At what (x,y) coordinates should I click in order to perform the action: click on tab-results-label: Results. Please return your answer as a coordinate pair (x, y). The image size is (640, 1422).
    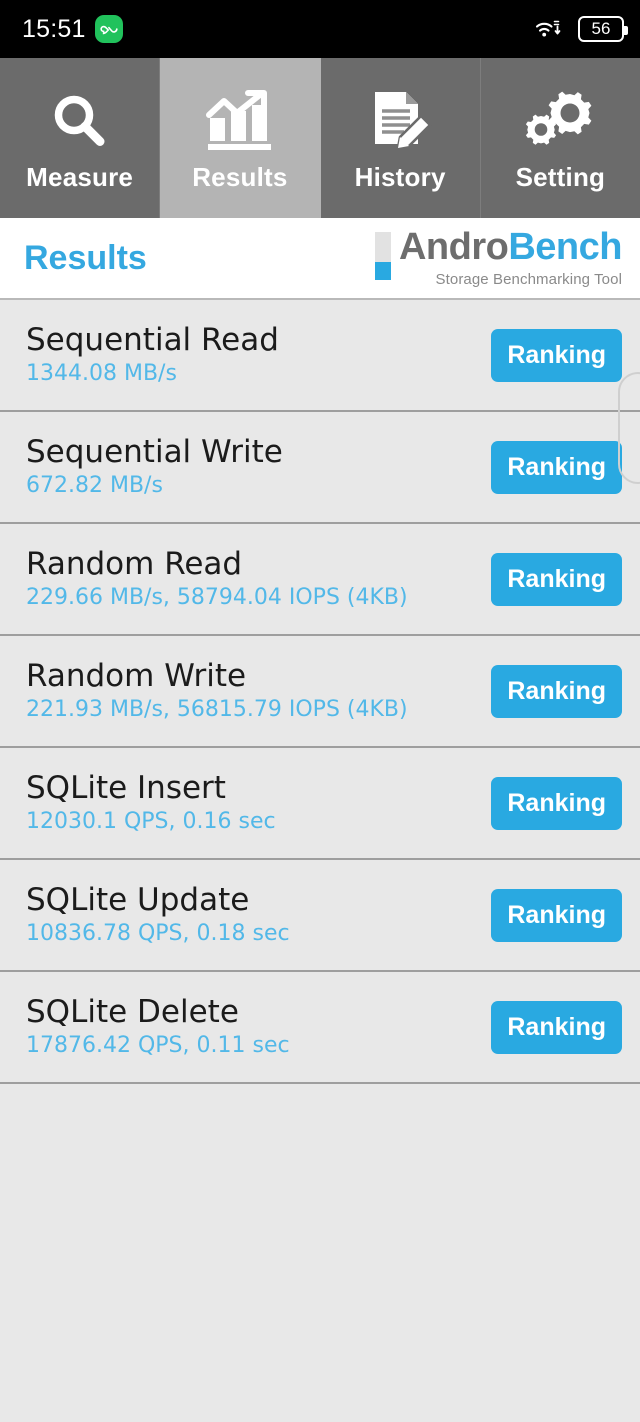
    Looking at the image, I should click on (240, 176).